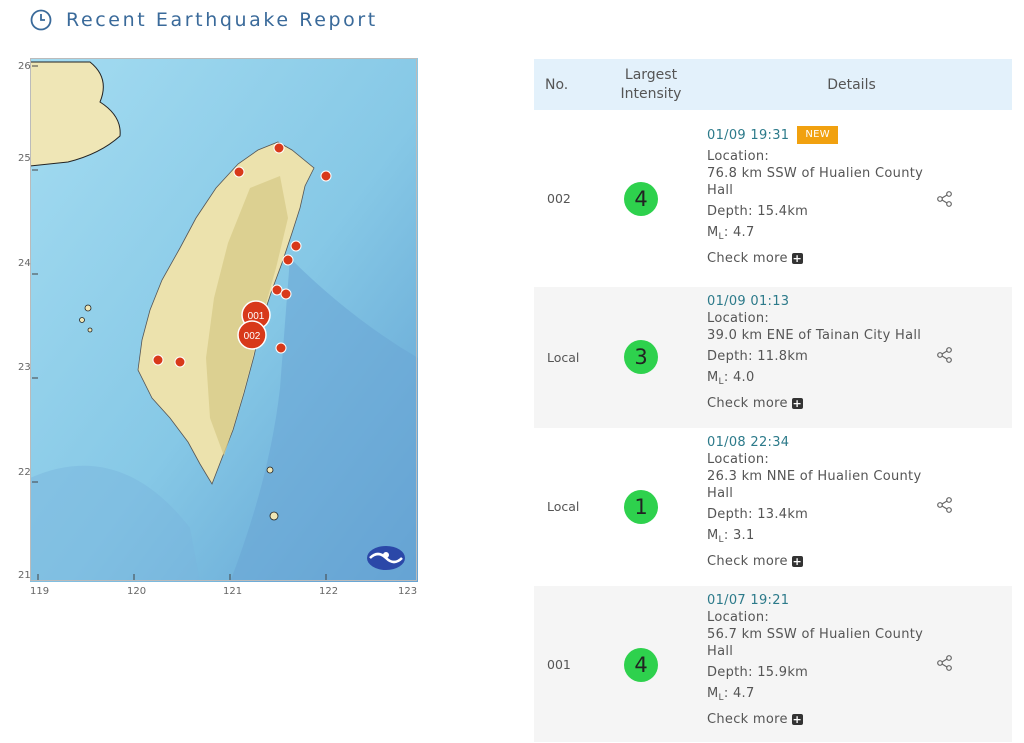  Describe the element at coordinates (758, 672) in the screenshot. I see `depth-text: Depth: 15.9km` at that location.